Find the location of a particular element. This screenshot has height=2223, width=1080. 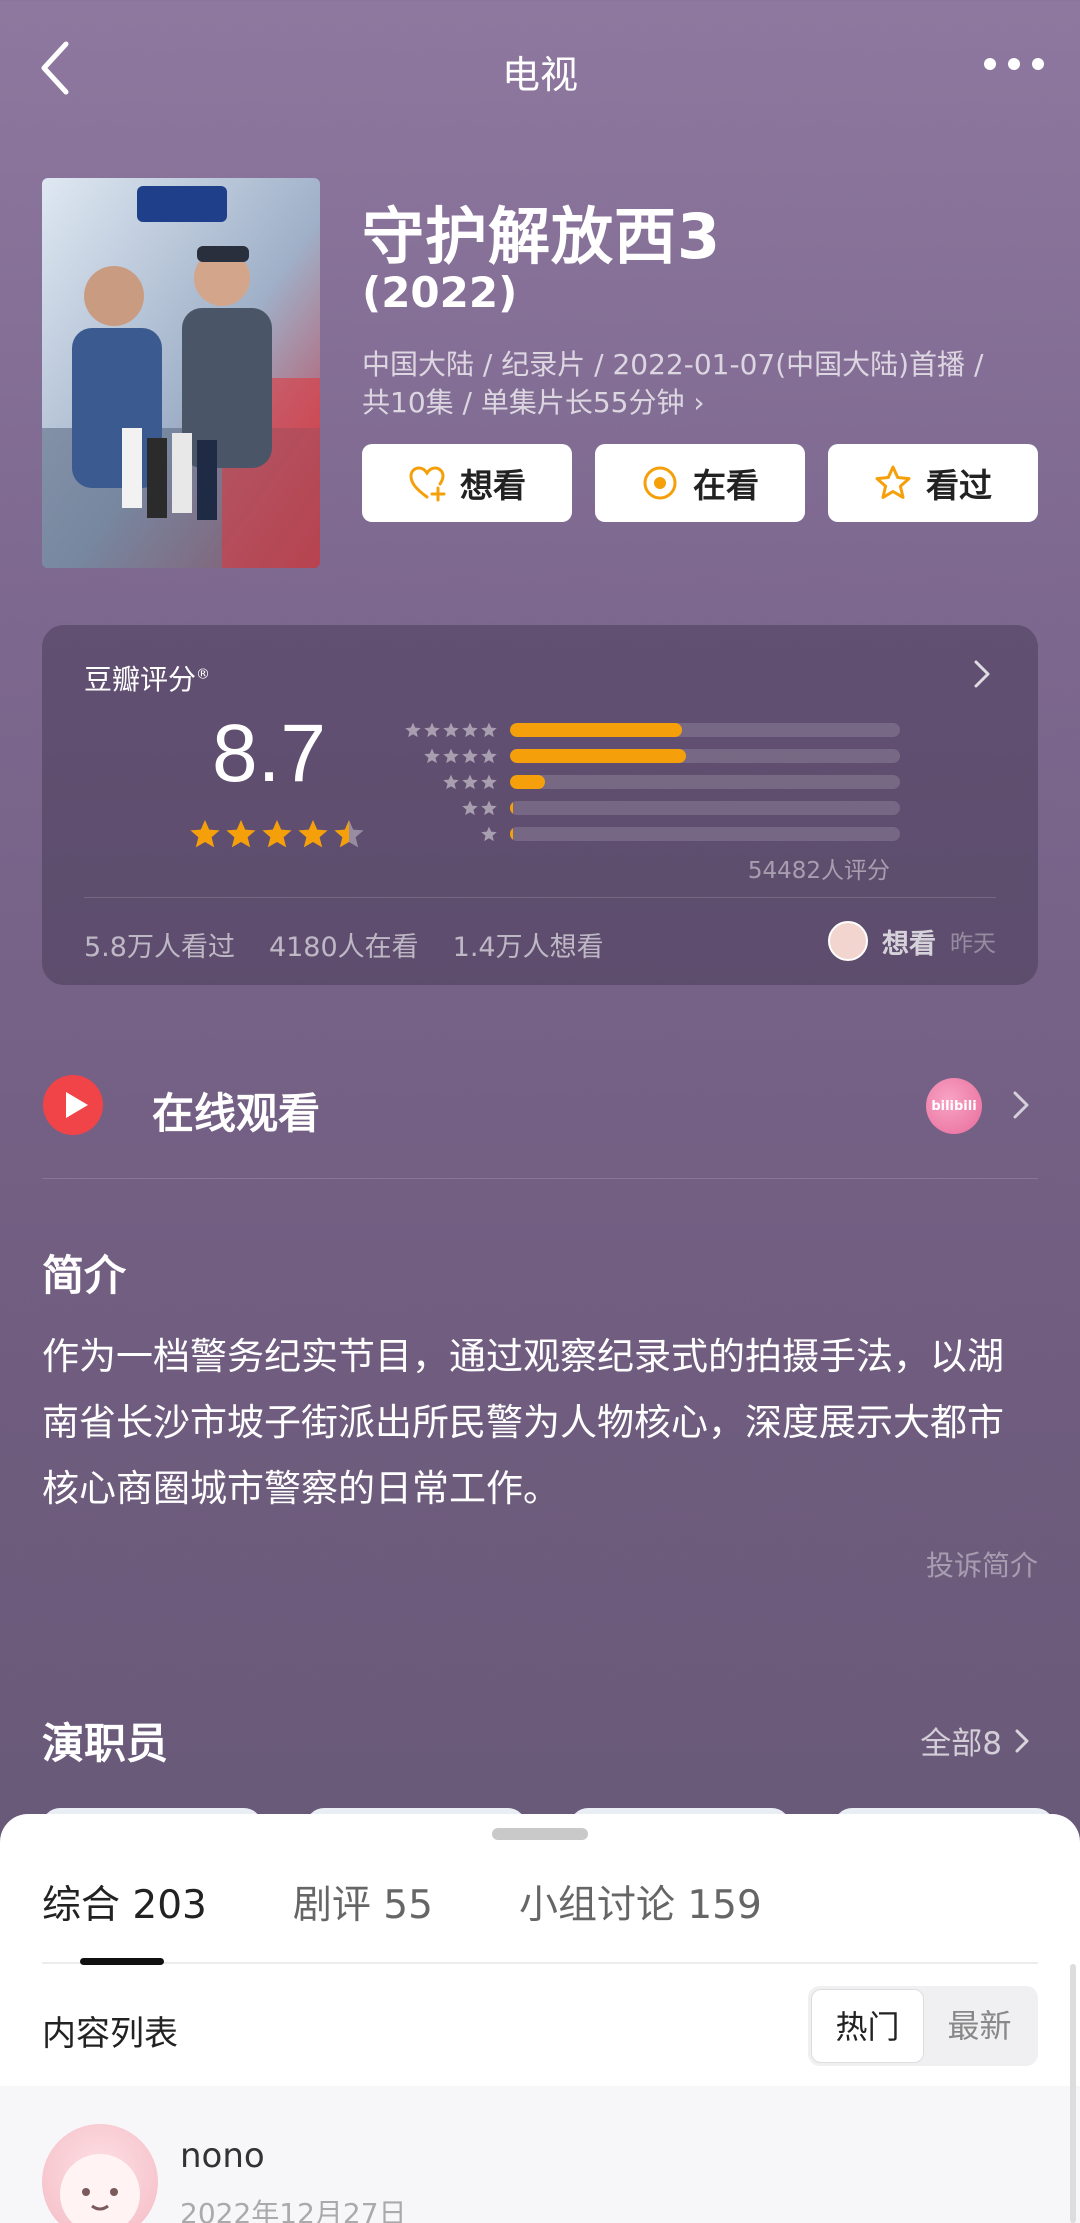

watch-stats: 5.8万人看过 4180人在看 1.4万人想看 is located at coordinates (344, 944).